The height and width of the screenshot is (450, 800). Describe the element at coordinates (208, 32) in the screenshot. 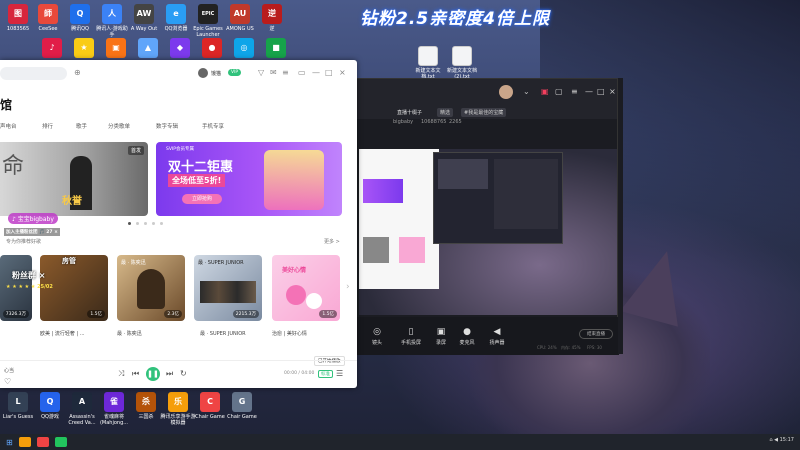

I see `desktop-icon-label: Epic Games Launcher` at that location.